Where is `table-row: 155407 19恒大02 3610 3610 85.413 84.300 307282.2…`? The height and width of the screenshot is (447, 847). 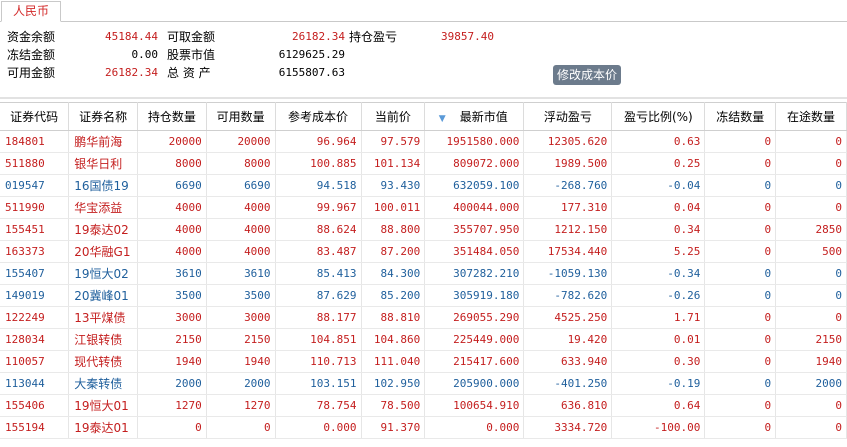
table-row: 155407 19恒大02 3610 3610 85.413 84.300 307282.2… is located at coordinates (423, 273).